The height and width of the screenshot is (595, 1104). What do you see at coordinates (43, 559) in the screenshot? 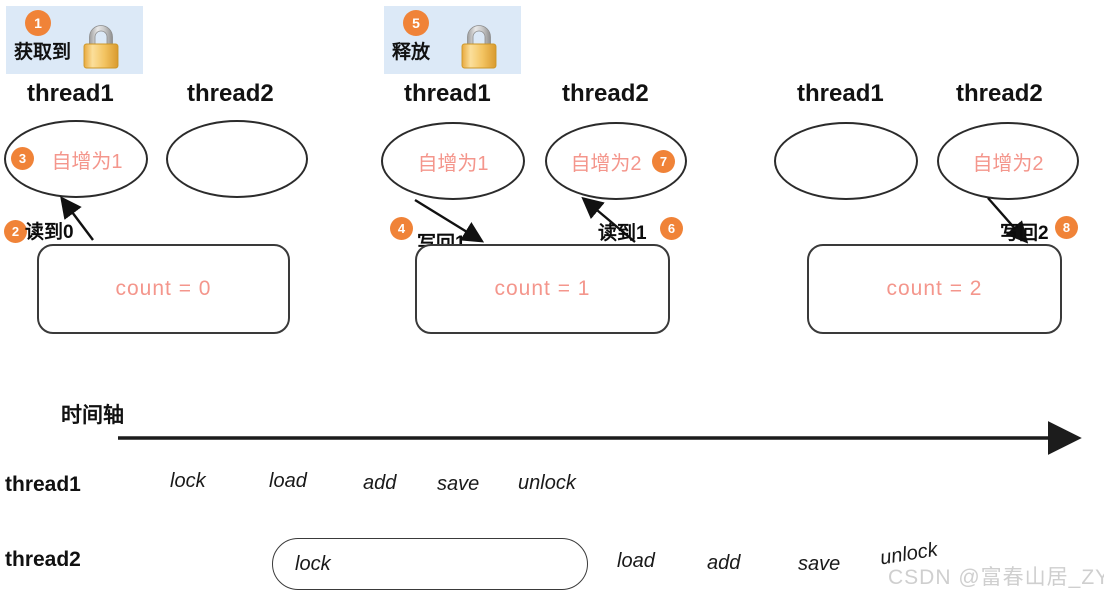
I see `timeline-row-label-thread2: thread2` at bounding box center [43, 559].